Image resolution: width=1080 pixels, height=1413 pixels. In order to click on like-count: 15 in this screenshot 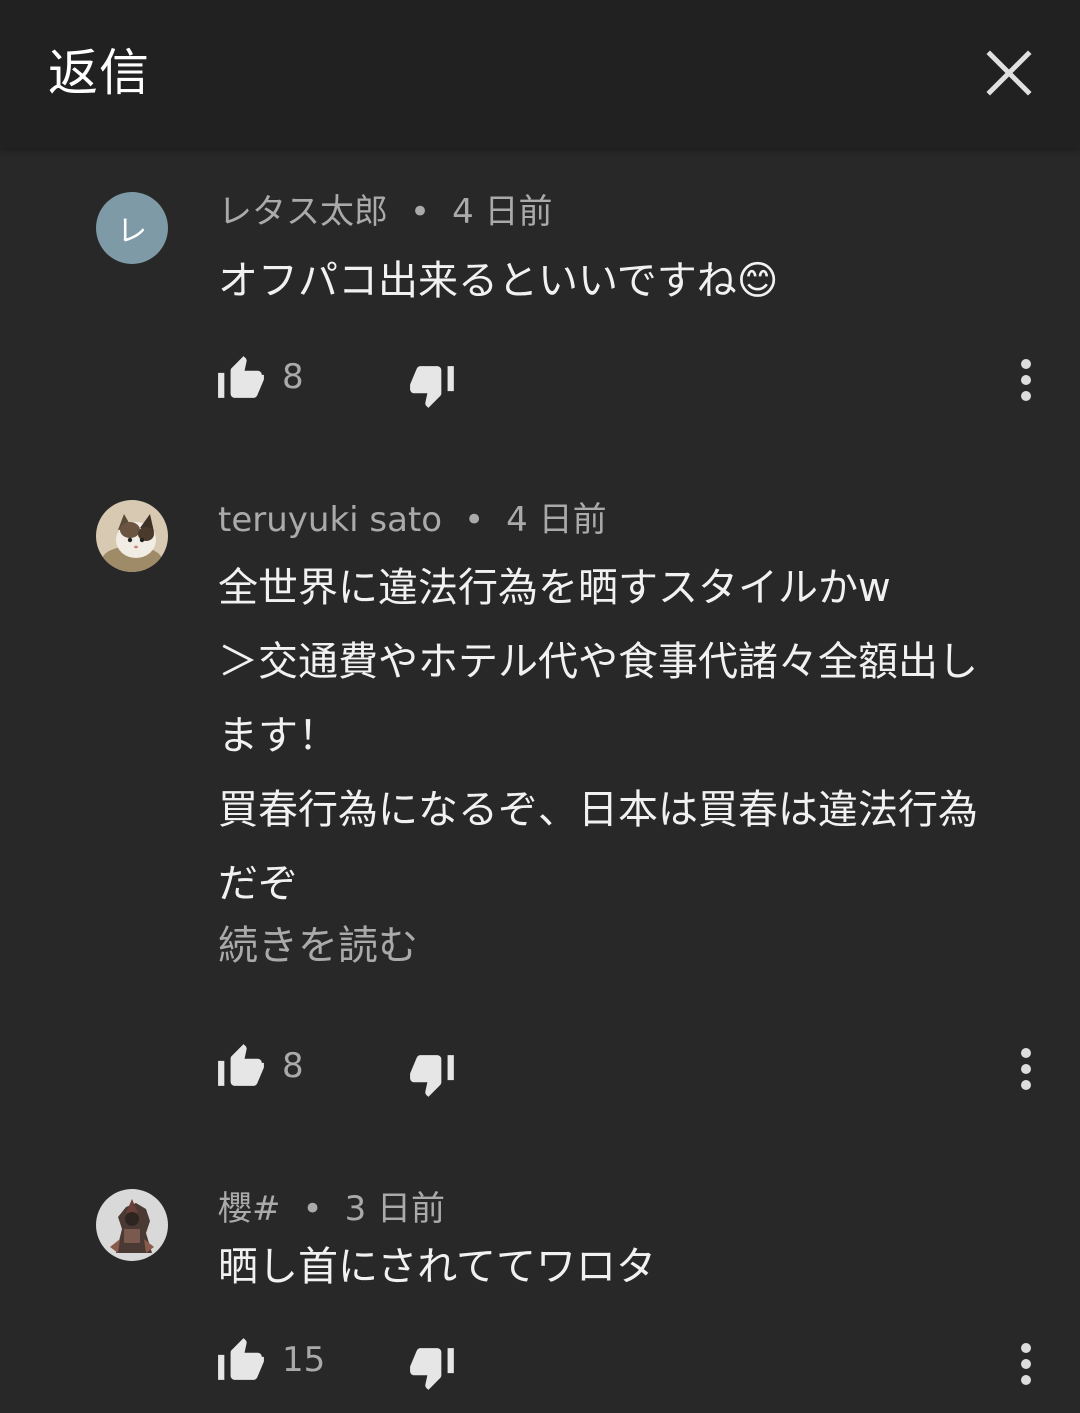, I will do `click(304, 1360)`.